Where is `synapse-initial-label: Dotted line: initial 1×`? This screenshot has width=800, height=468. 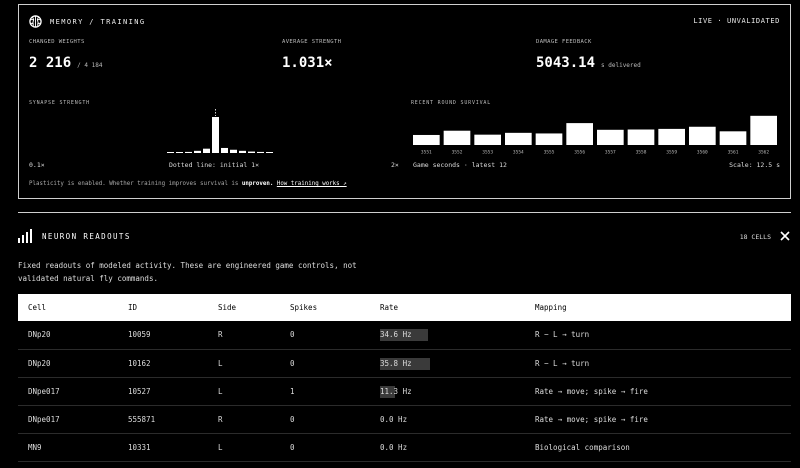
synapse-initial-label: Dotted line: initial 1× is located at coordinates (214, 165).